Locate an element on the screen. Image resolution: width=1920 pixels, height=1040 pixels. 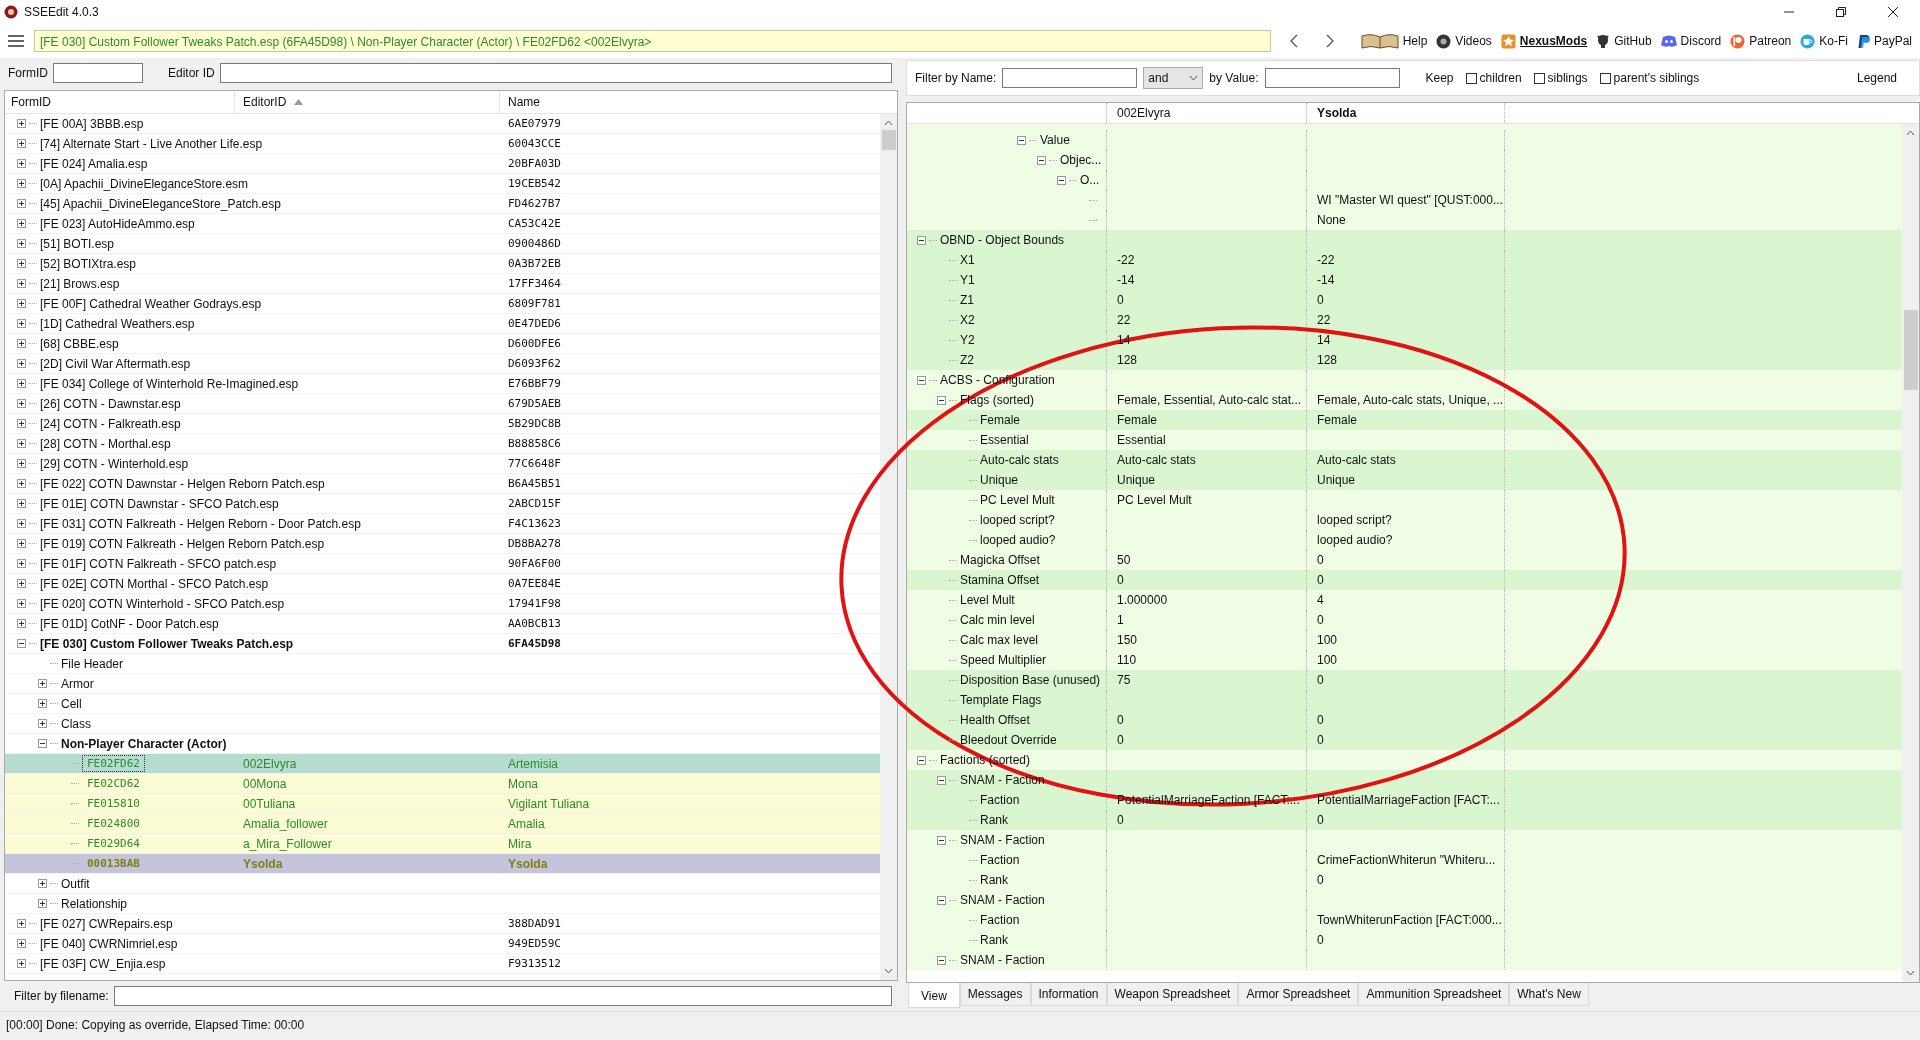
plugin-label: [51] BOTI.esp is located at coordinates (77, 243).